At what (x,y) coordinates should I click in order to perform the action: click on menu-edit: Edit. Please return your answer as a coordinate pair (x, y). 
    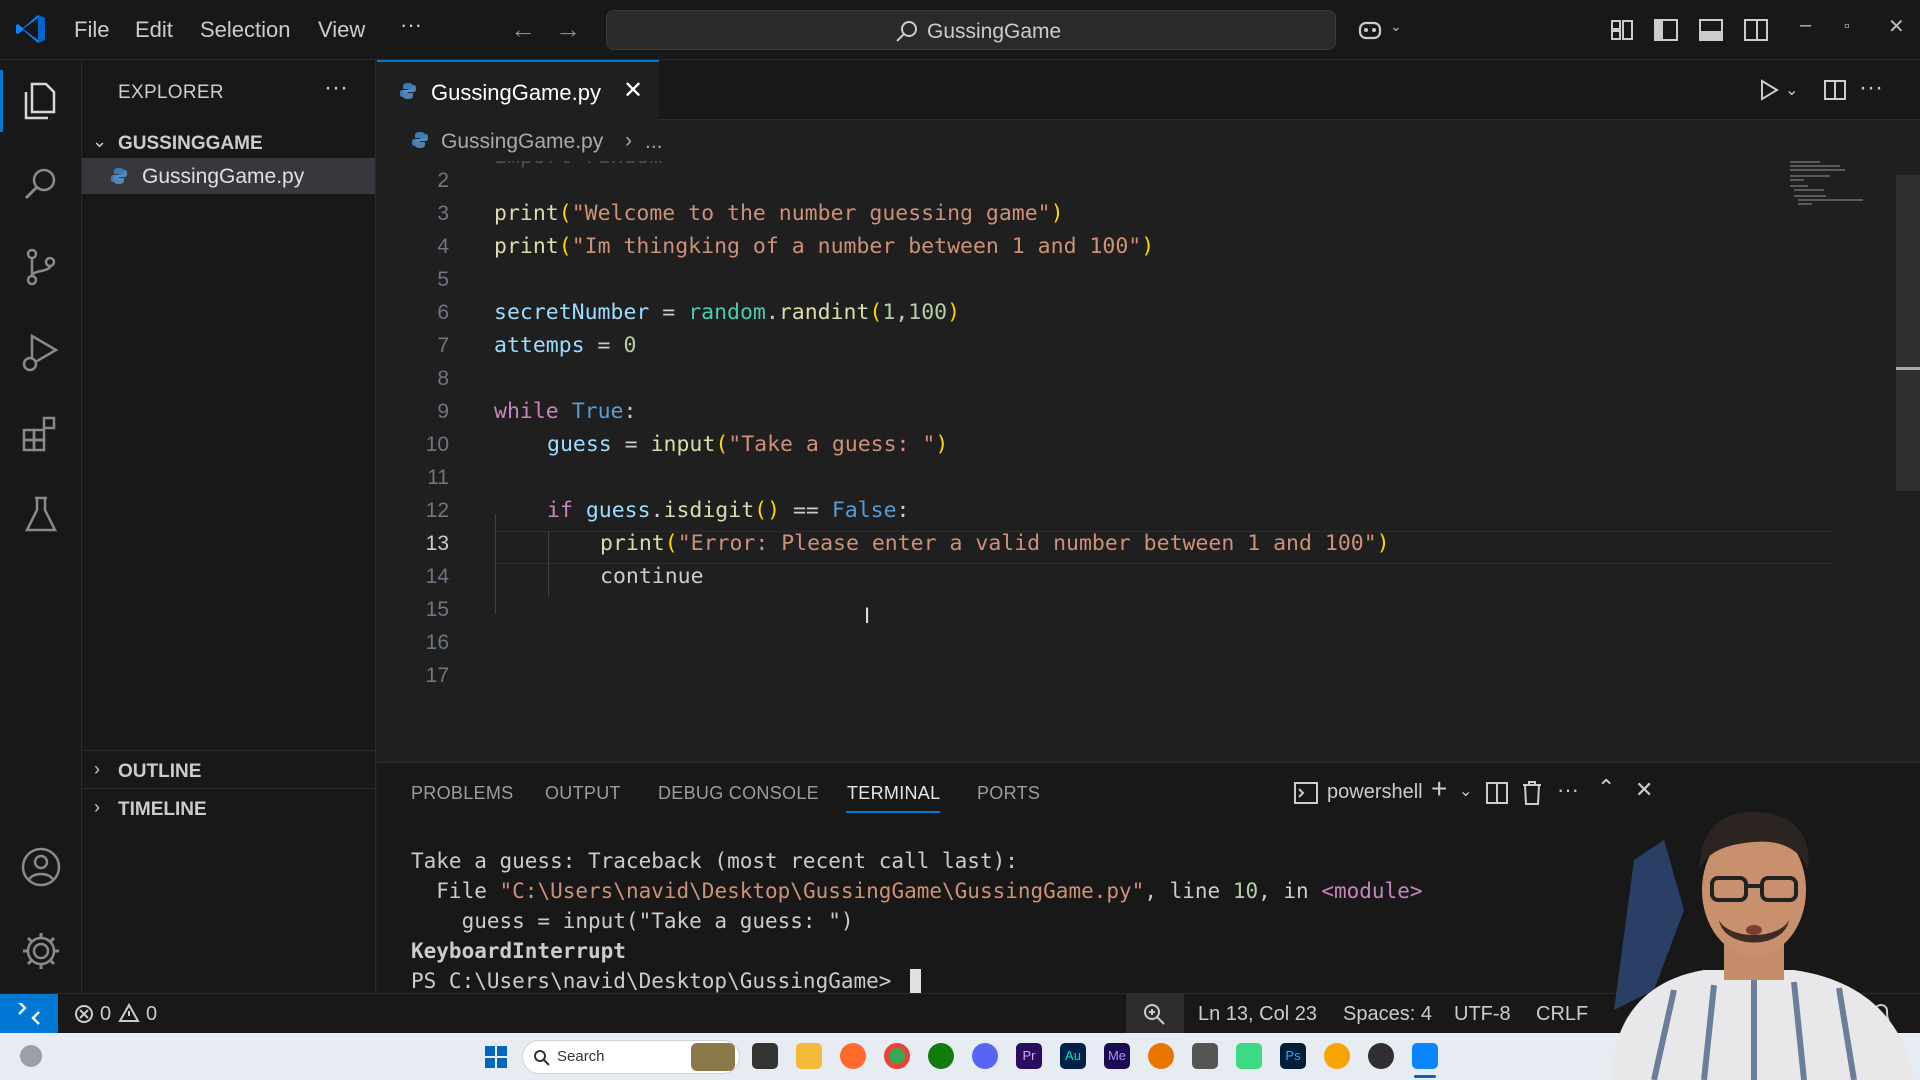
    Looking at the image, I should click on (154, 30).